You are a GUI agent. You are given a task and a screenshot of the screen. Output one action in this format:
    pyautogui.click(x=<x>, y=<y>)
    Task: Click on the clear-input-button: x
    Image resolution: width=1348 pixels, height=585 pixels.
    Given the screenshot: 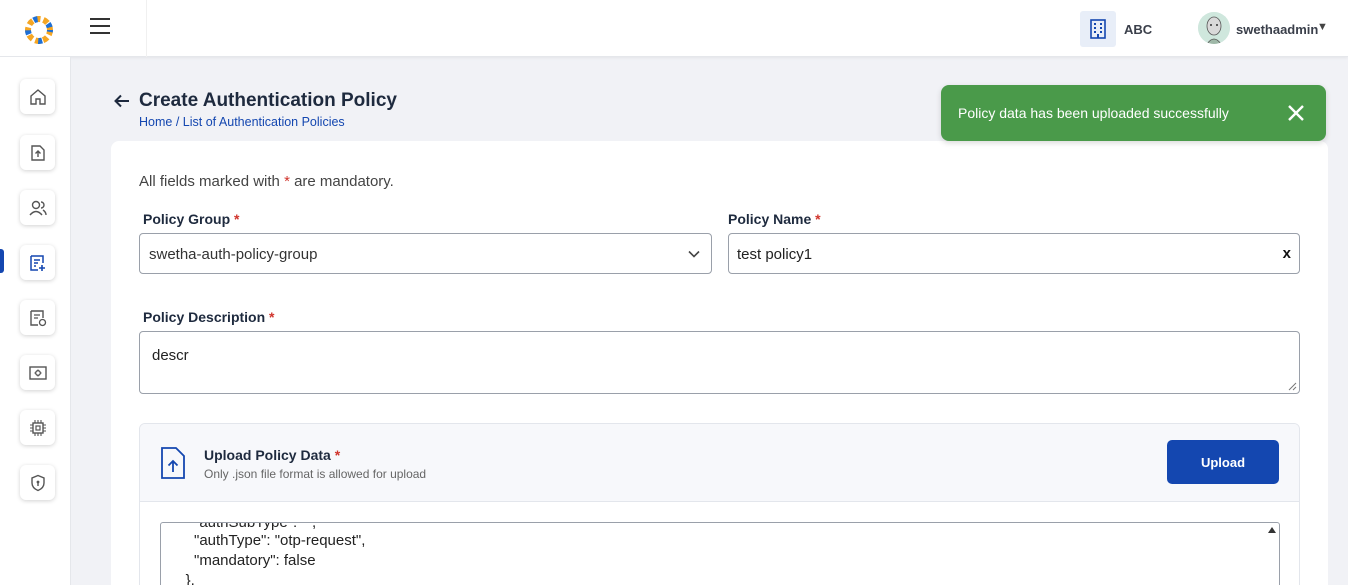 What is the action you would take?
    pyautogui.click(x=1287, y=253)
    